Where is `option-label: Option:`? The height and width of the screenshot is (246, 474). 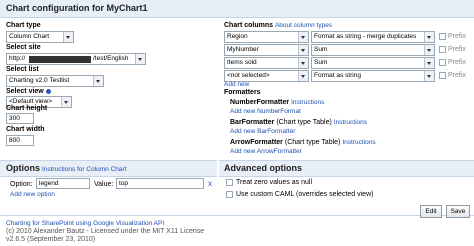 option-label: Option: is located at coordinates (21, 184).